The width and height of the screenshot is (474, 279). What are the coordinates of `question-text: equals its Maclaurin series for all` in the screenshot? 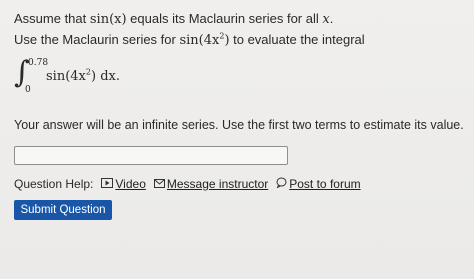 It's located at (224, 18).